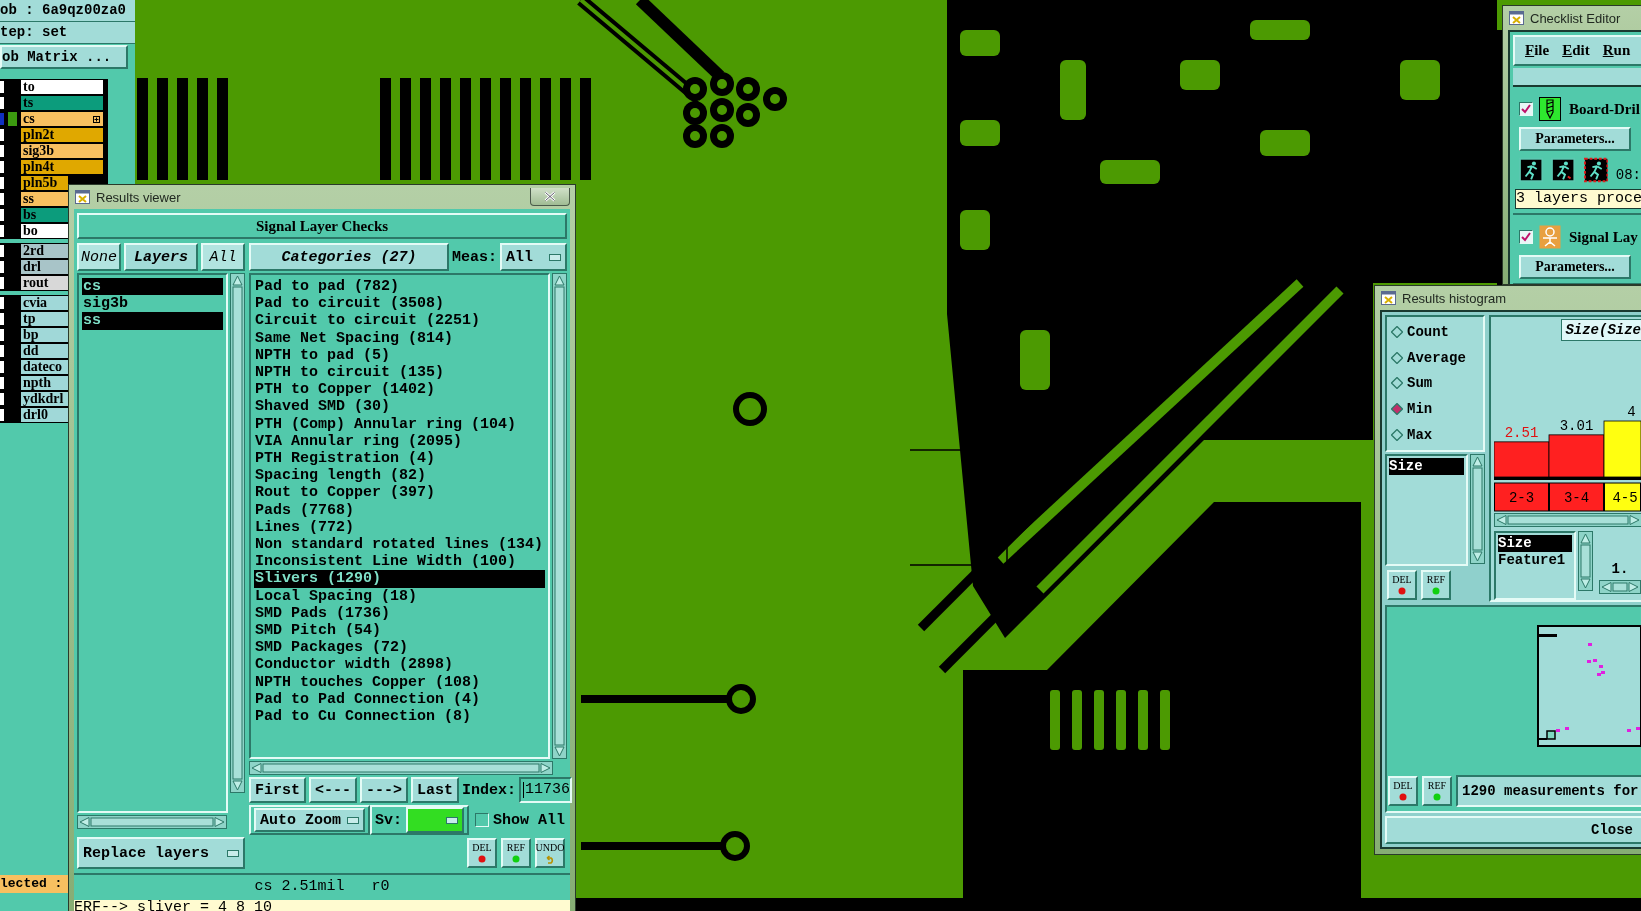 Image resolution: width=1641 pixels, height=911 pixels. I want to click on list-item: sig3b, so click(152, 304).